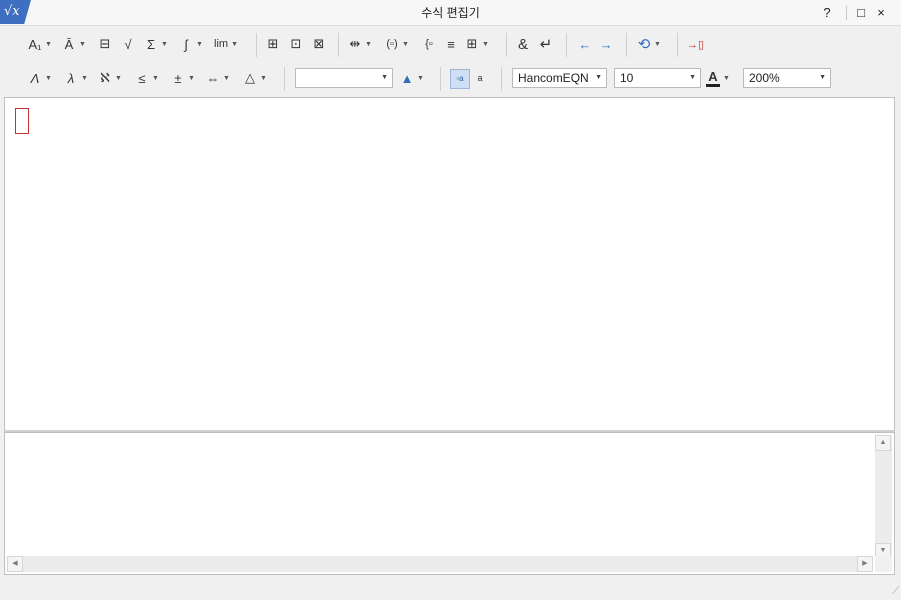 This screenshot has width=901, height=600. What do you see at coordinates (865, 564) in the screenshot?
I see `scroll-right-button: ▶` at bounding box center [865, 564].